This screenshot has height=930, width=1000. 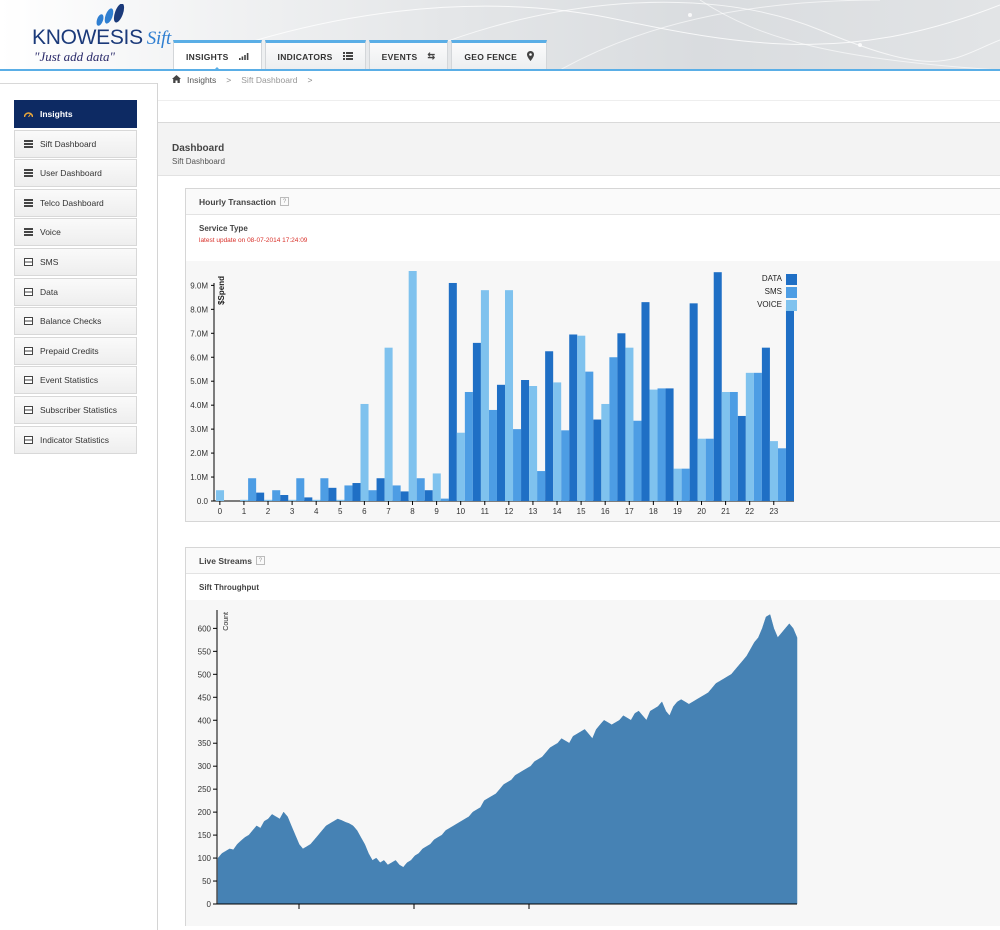 I want to click on sidebar-item-label: Sift Dashboard, so click(x=68, y=143).